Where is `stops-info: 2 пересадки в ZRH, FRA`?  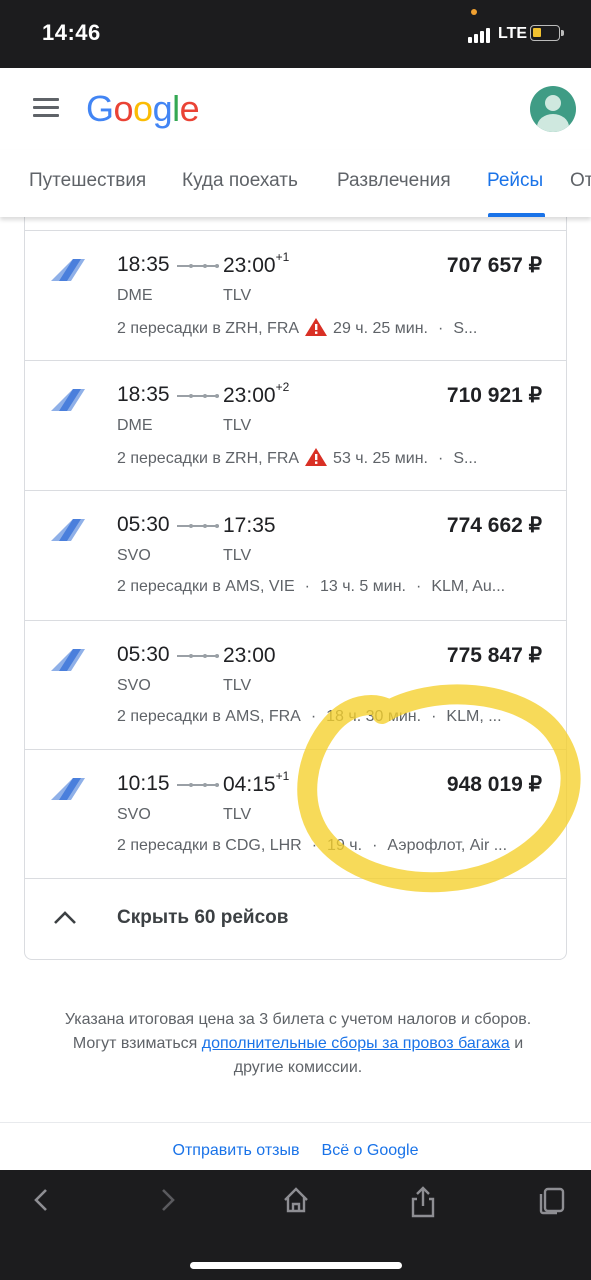 stops-info: 2 пересадки в ZRH, FRA is located at coordinates (208, 458).